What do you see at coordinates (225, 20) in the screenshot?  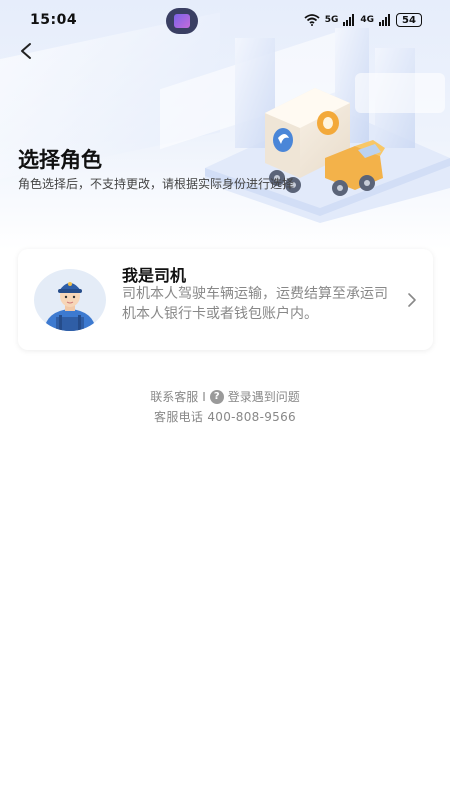 I see `status-bar: 15:04 5G 4G 54` at bounding box center [225, 20].